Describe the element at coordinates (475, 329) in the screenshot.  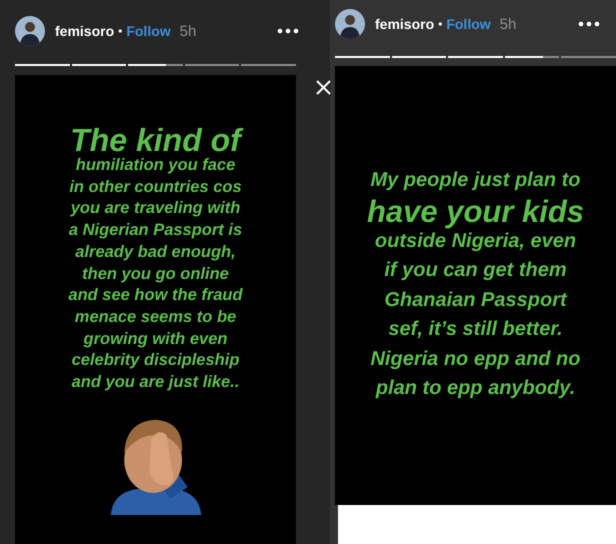
I see `story-text-line: sef, it’s still better.` at that location.